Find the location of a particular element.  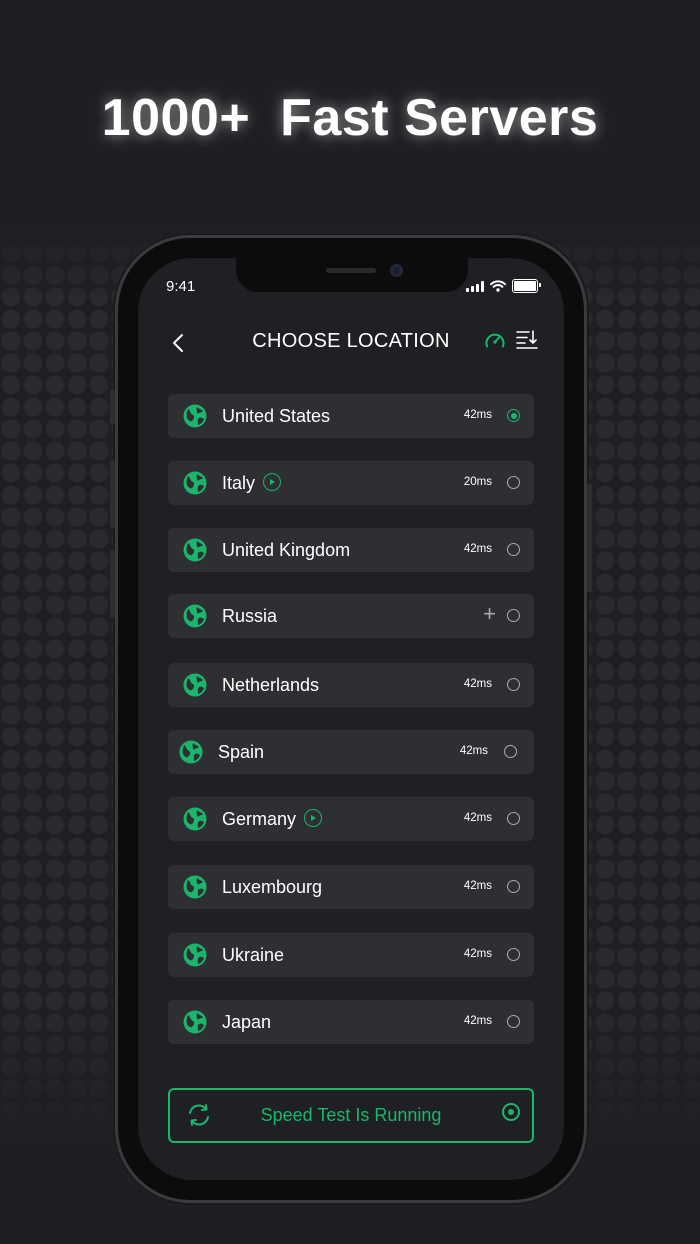

location-name-text: Japan is located at coordinates (247, 1022).